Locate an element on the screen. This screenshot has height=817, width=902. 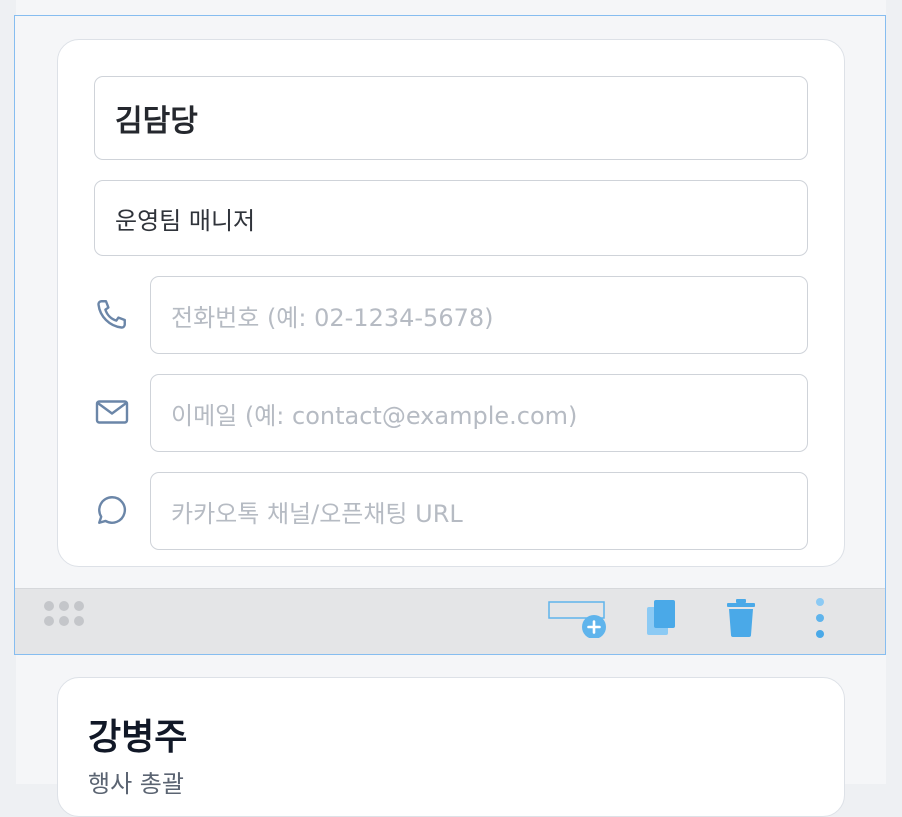
drag-handle-icon is located at coordinates (64, 615).